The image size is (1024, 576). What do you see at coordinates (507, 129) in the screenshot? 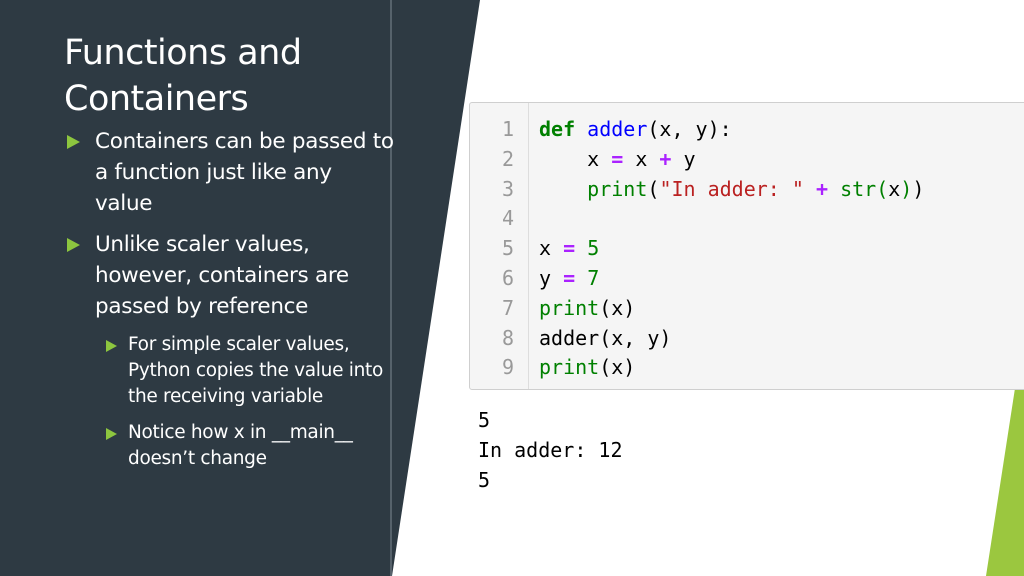
I see `line-number: 1` at bounding box center [507, 129].